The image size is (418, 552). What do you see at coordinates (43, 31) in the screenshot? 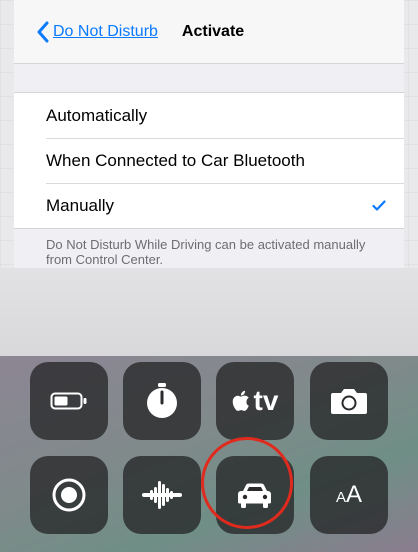
I see `chevron-left-icon` at bounding box center [43, 31].